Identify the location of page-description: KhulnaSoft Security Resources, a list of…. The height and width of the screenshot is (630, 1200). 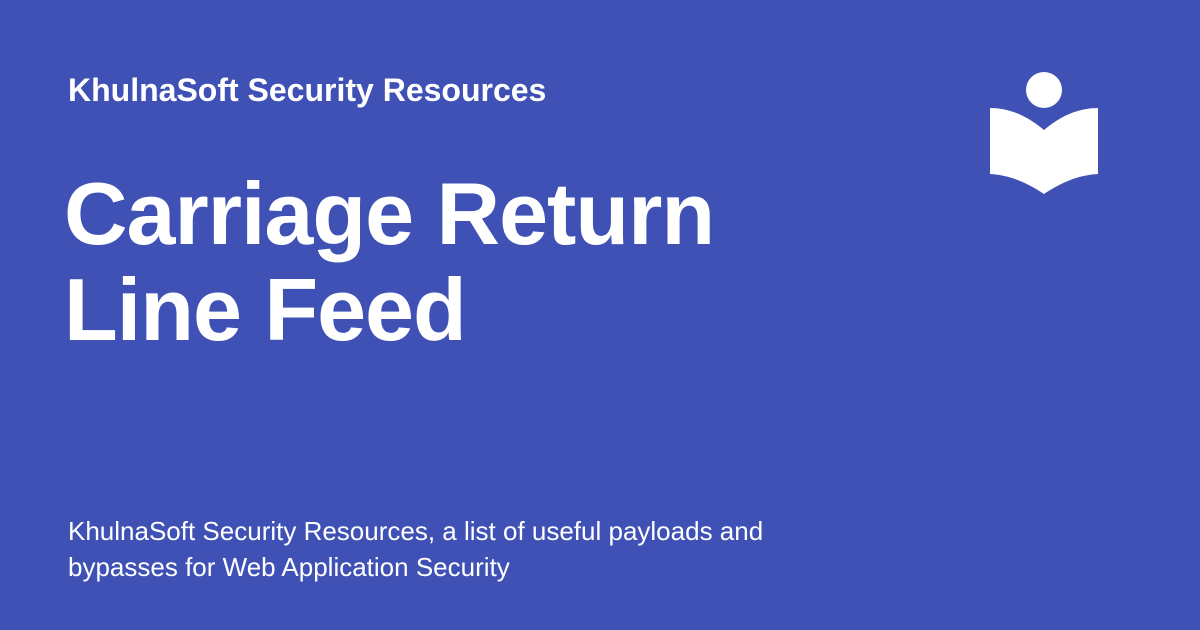
(416, 549).